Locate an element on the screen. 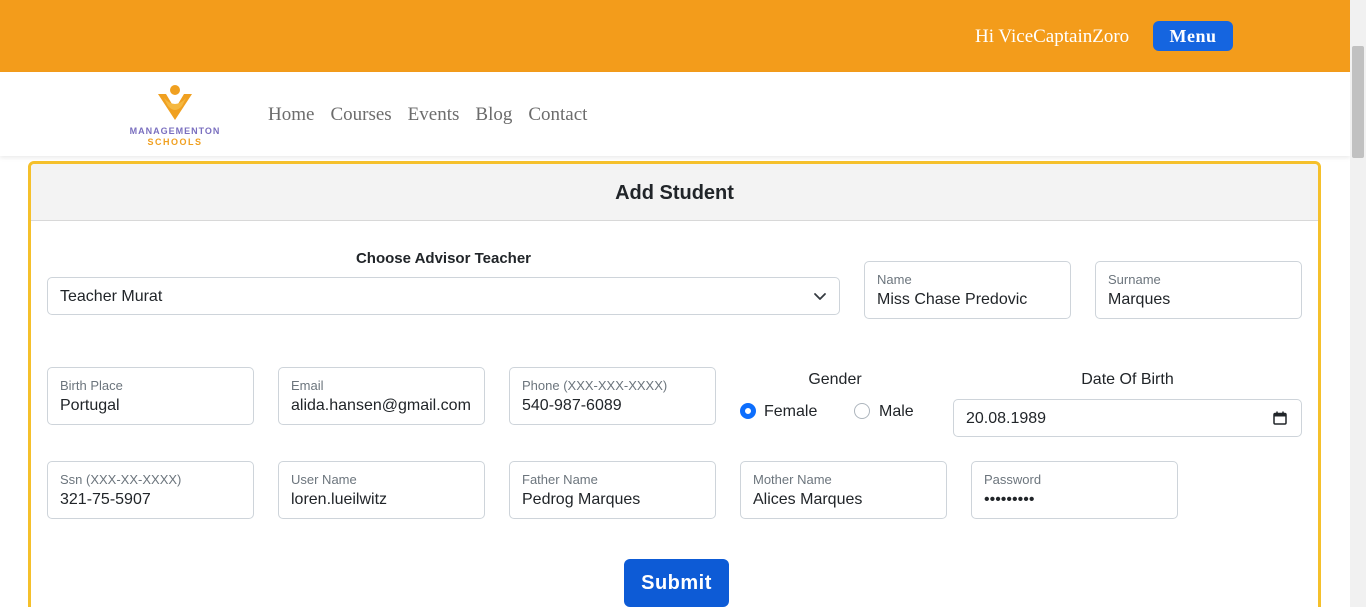  surname-value: Marques is located at coordinates (1139, 299).